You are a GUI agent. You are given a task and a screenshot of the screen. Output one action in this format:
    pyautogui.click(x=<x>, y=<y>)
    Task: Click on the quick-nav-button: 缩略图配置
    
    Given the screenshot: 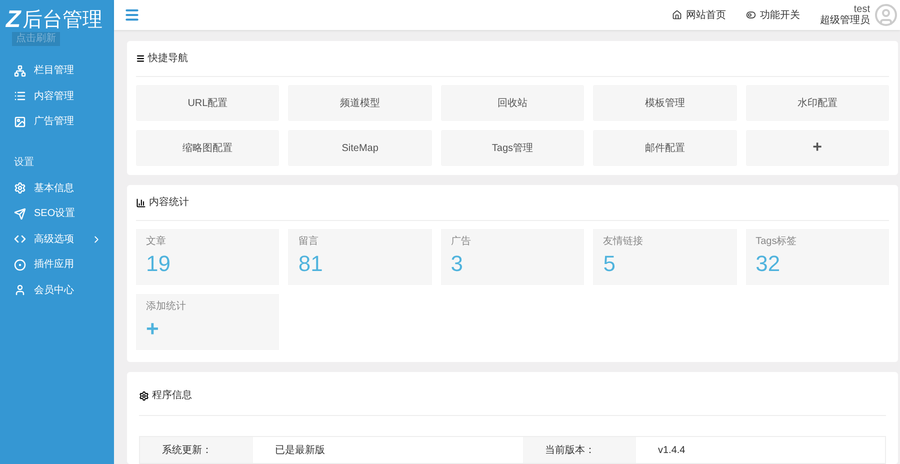 What is the action you would take?
    pyautogui.click(x=208, y=148)
    